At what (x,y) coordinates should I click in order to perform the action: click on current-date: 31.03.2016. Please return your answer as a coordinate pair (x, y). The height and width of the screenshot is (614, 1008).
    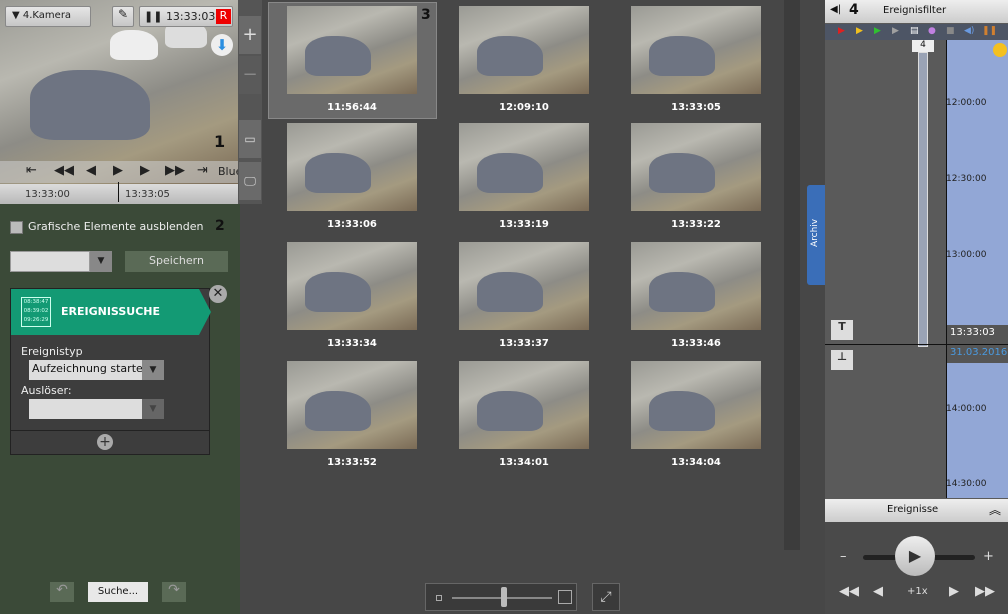
    Looking at the image, I should click on (979, 352).